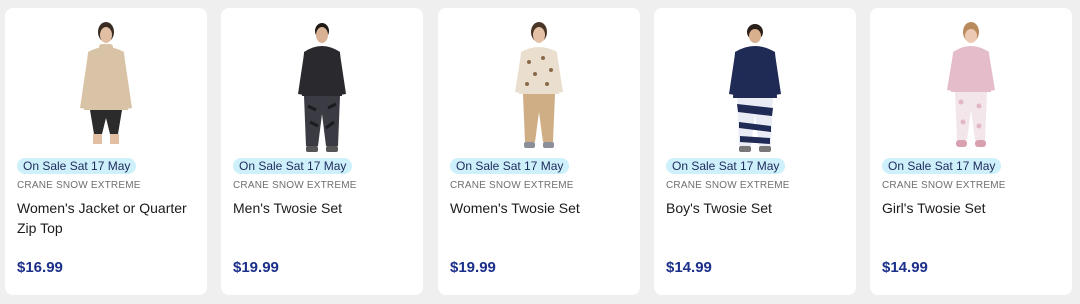 The width and height of the screenshot is (1080, 304). I want to click on model-black-twosie-icon, so click(322, 87).